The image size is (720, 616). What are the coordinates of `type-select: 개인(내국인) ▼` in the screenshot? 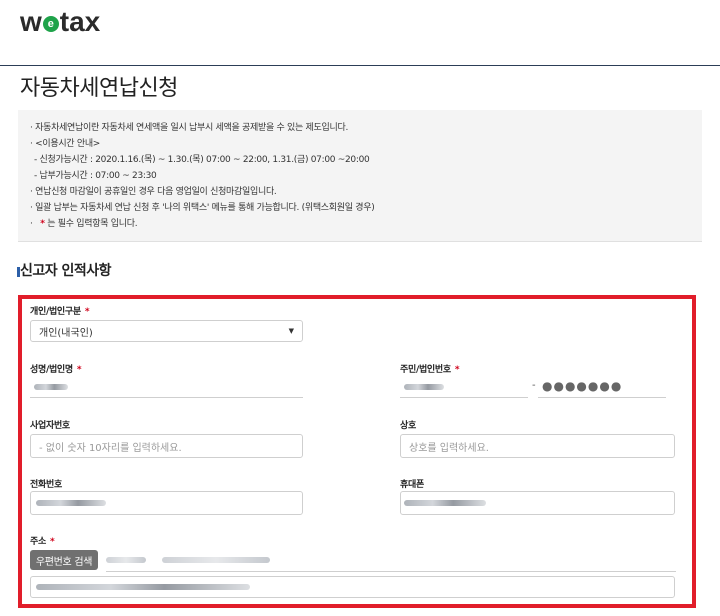 It's located at (166, 331).